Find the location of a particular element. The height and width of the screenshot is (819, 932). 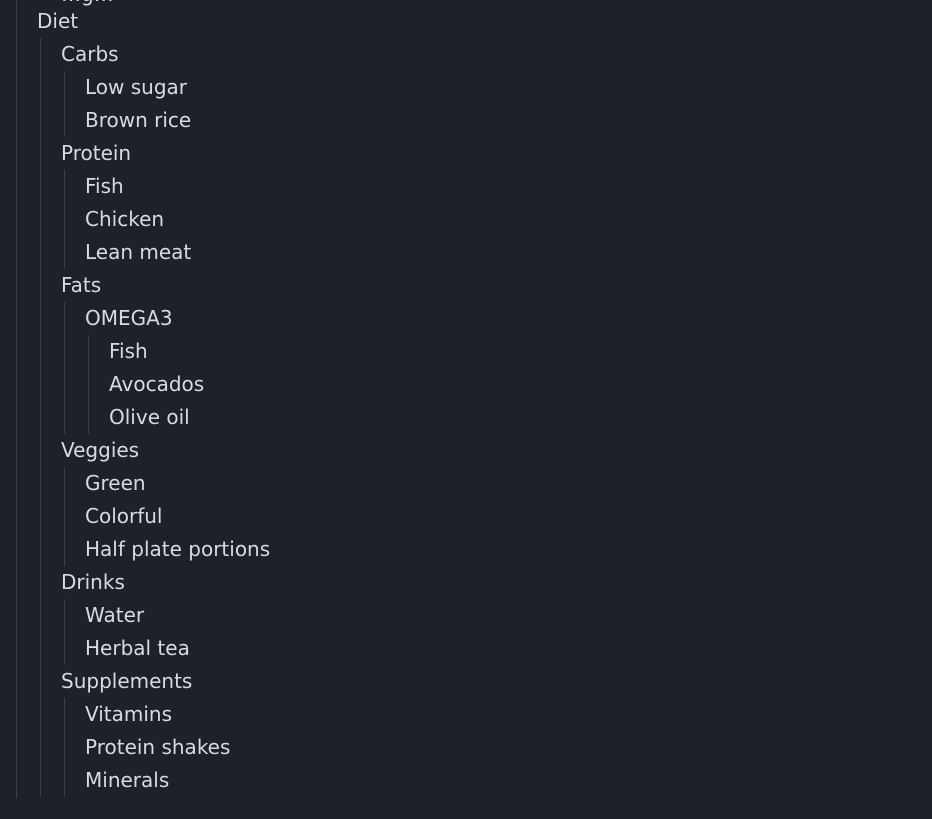

outline-item: Colorful is located at coordinates (124, 516).